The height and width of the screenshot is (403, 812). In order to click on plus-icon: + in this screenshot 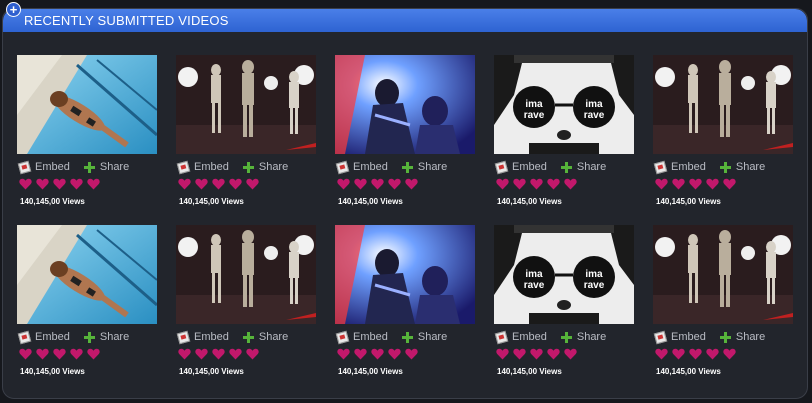, I will do `click(13, 9)`.